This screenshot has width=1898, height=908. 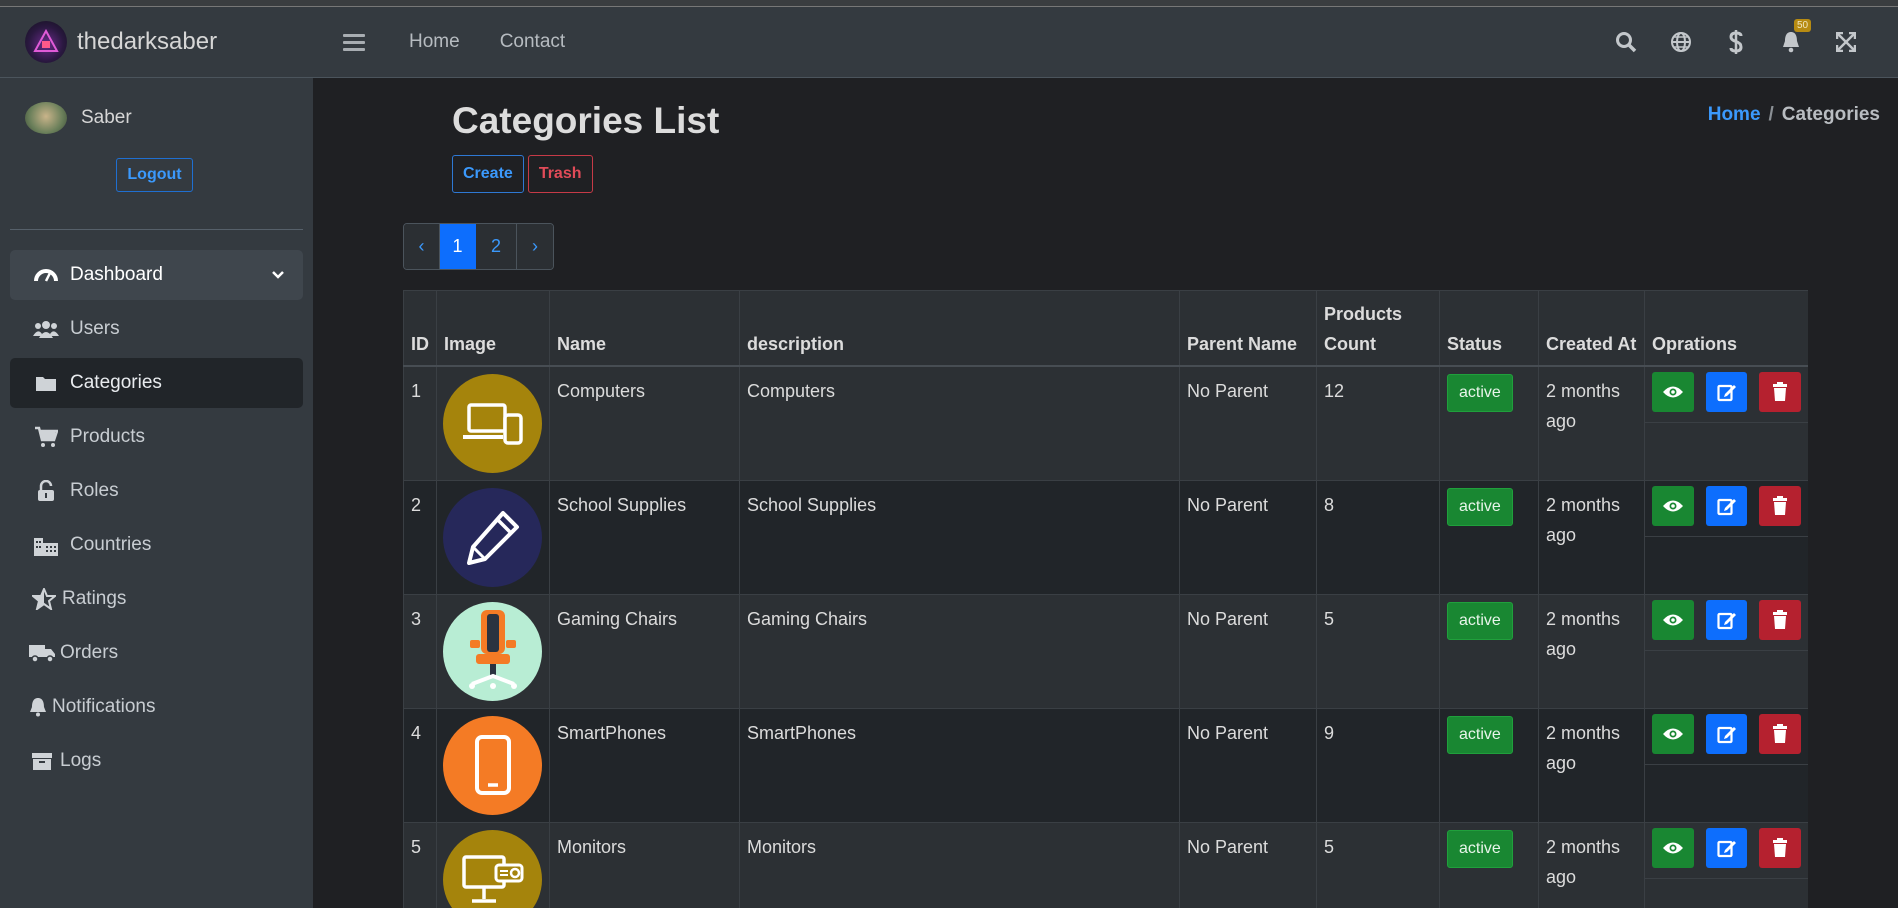 I want to click on sidebar-item-notifications: Notifications, so click(x=156, y=707).